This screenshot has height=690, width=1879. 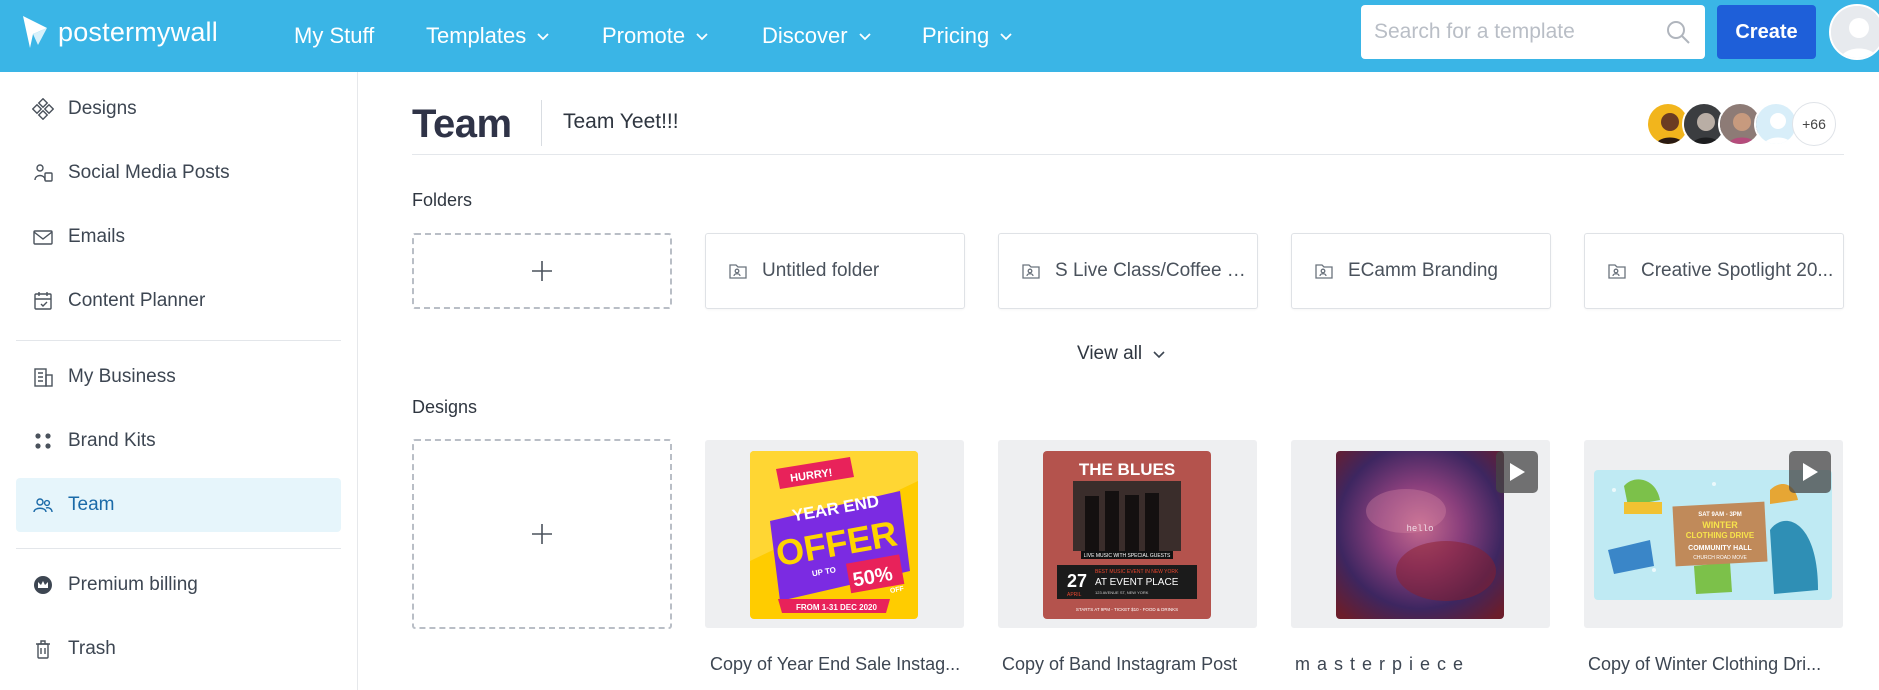 What do you see at coordinates (821, 270) in the screenshot?
I see `folder-name: Untitled folder` at bounding box center [821, 270].